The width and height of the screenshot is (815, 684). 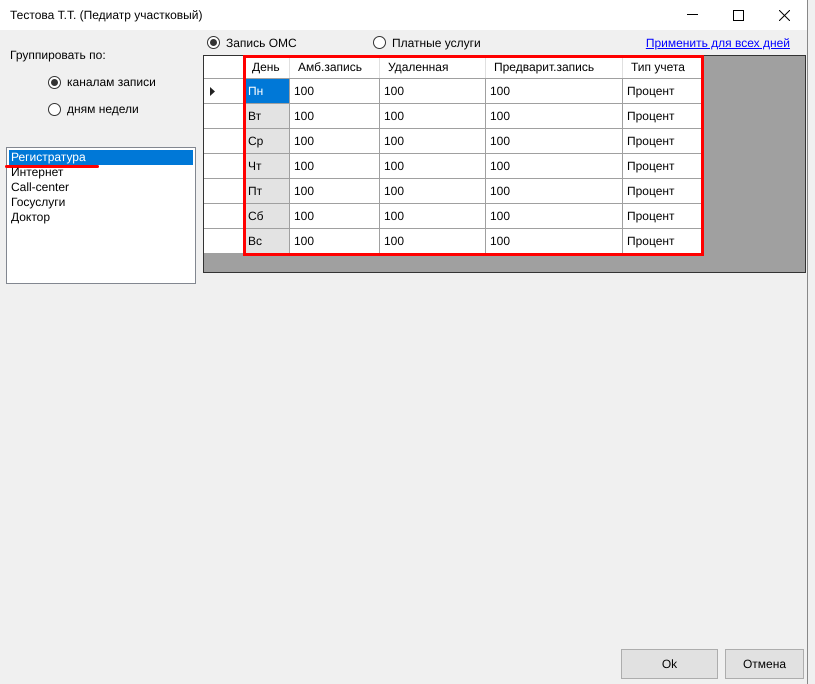 What do you see at coordinates (267, 91) in the screenshot?
I see `table-cell: Пн` at bounding box center [267, 91].